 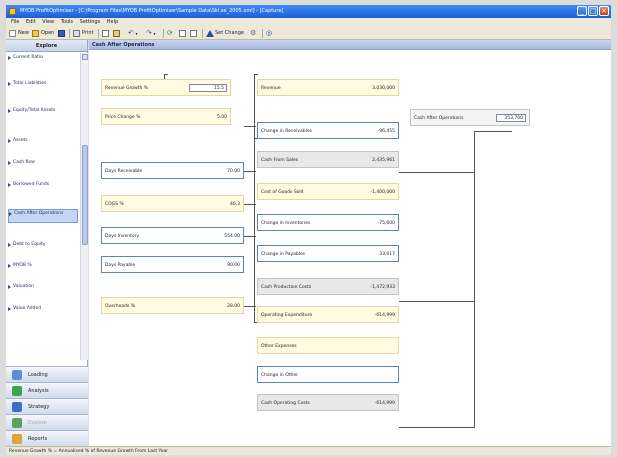 What do you see at coordinates (43, 188) in the screenshot?
I see `sidebar-item-borrowed-funds: Borrowed Funds` at bounding box center [43, 188].